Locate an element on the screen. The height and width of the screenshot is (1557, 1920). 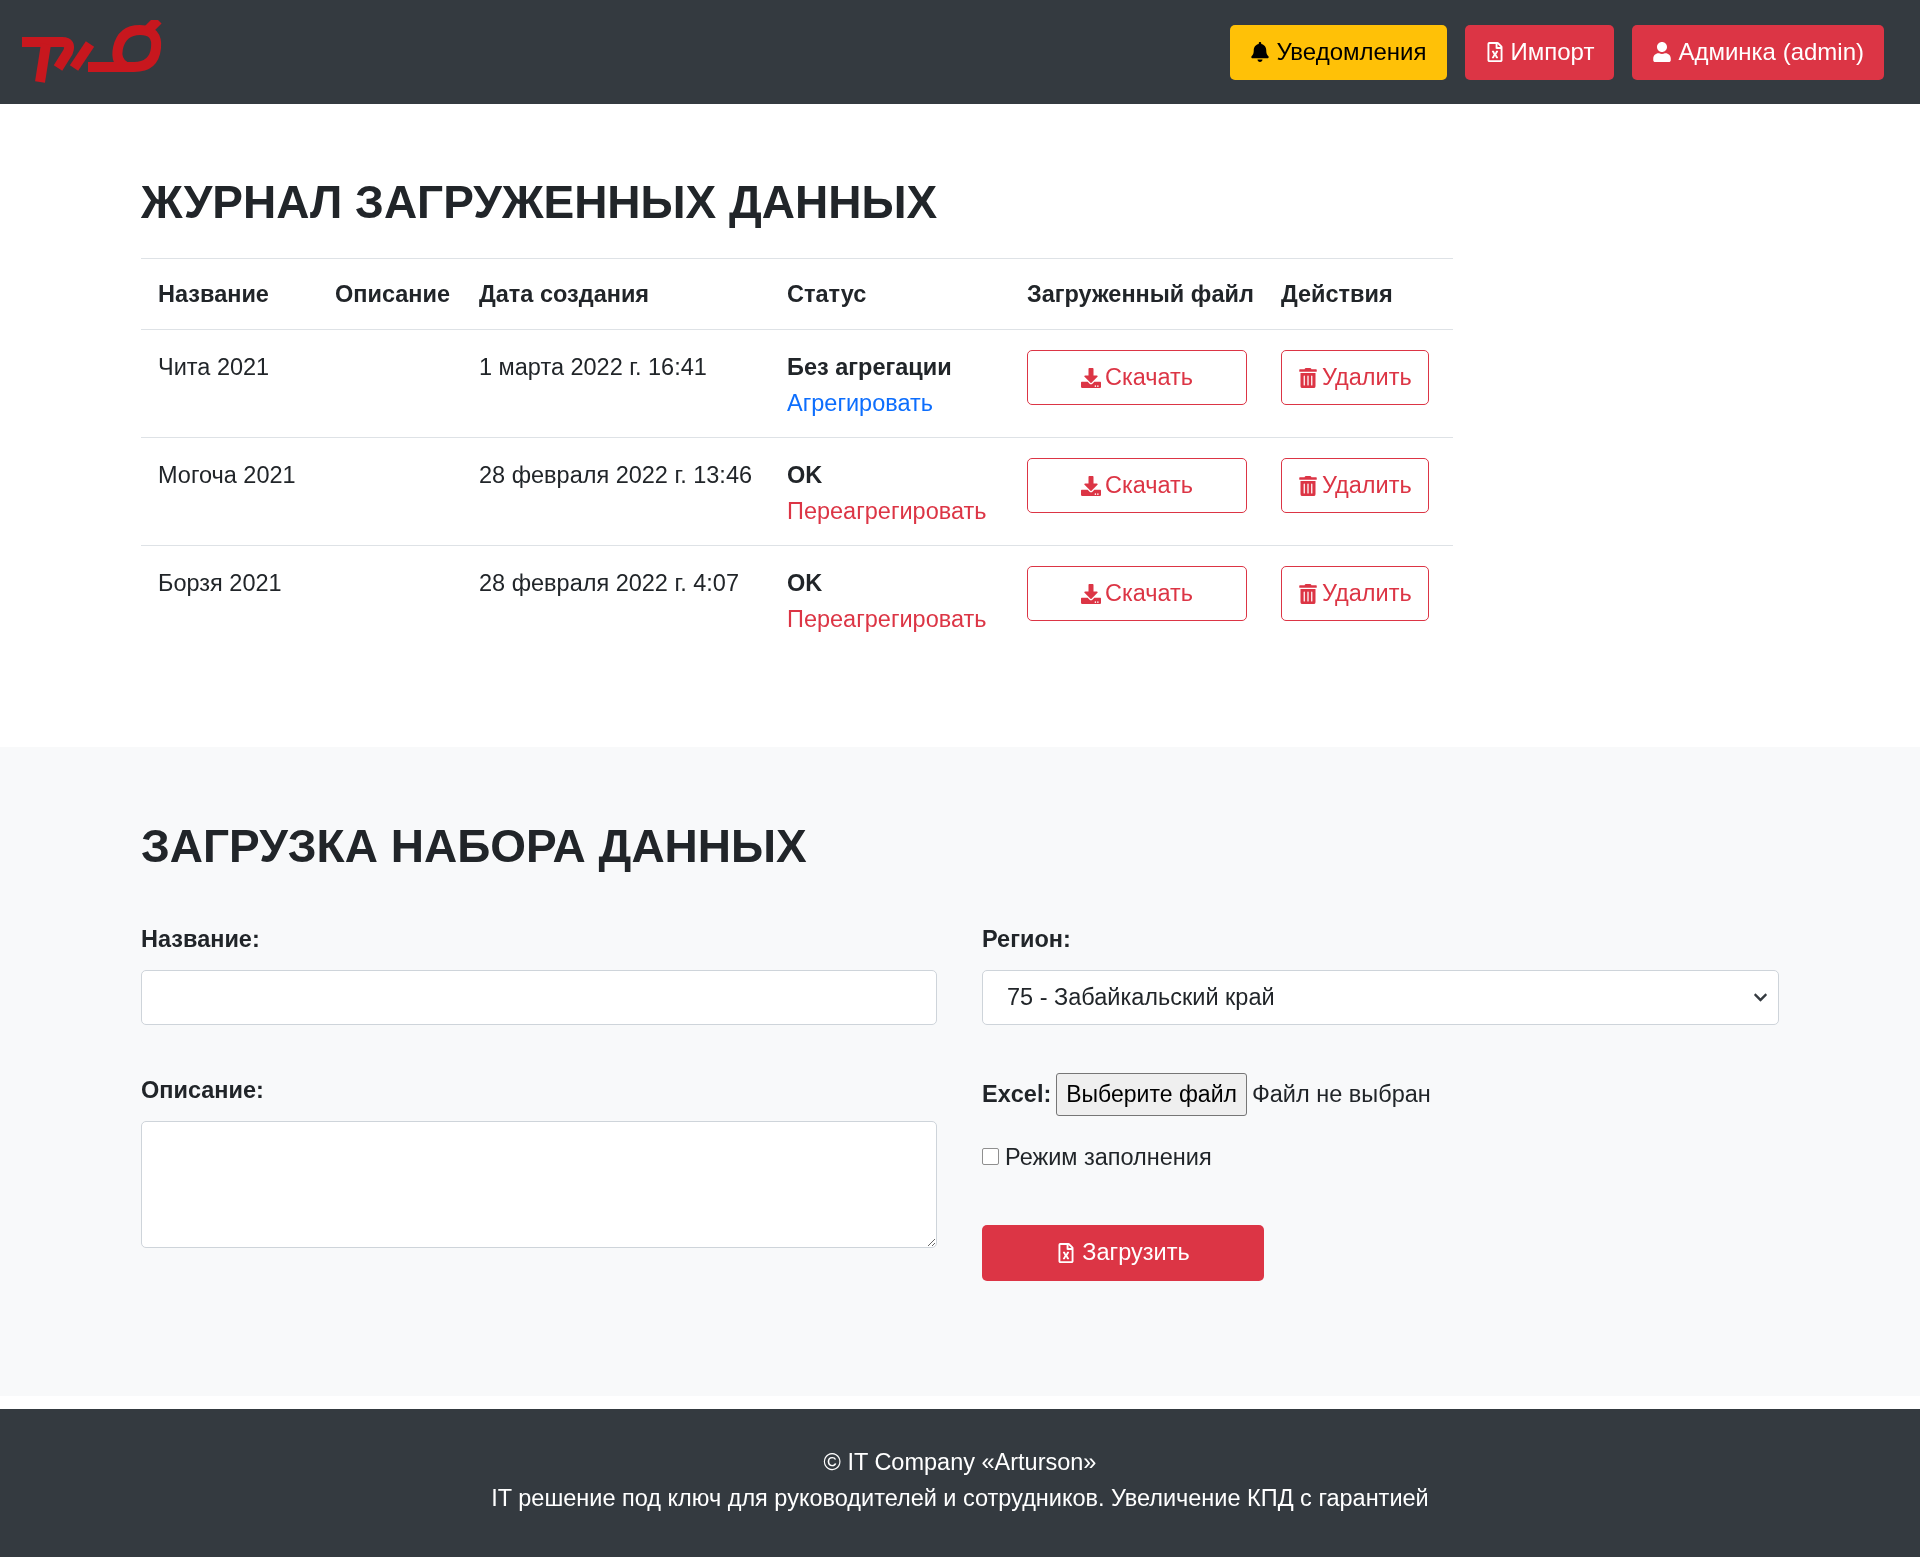
created-date: 28 февраля 2022 г. 4:07 is located at coordinates (609, 583).